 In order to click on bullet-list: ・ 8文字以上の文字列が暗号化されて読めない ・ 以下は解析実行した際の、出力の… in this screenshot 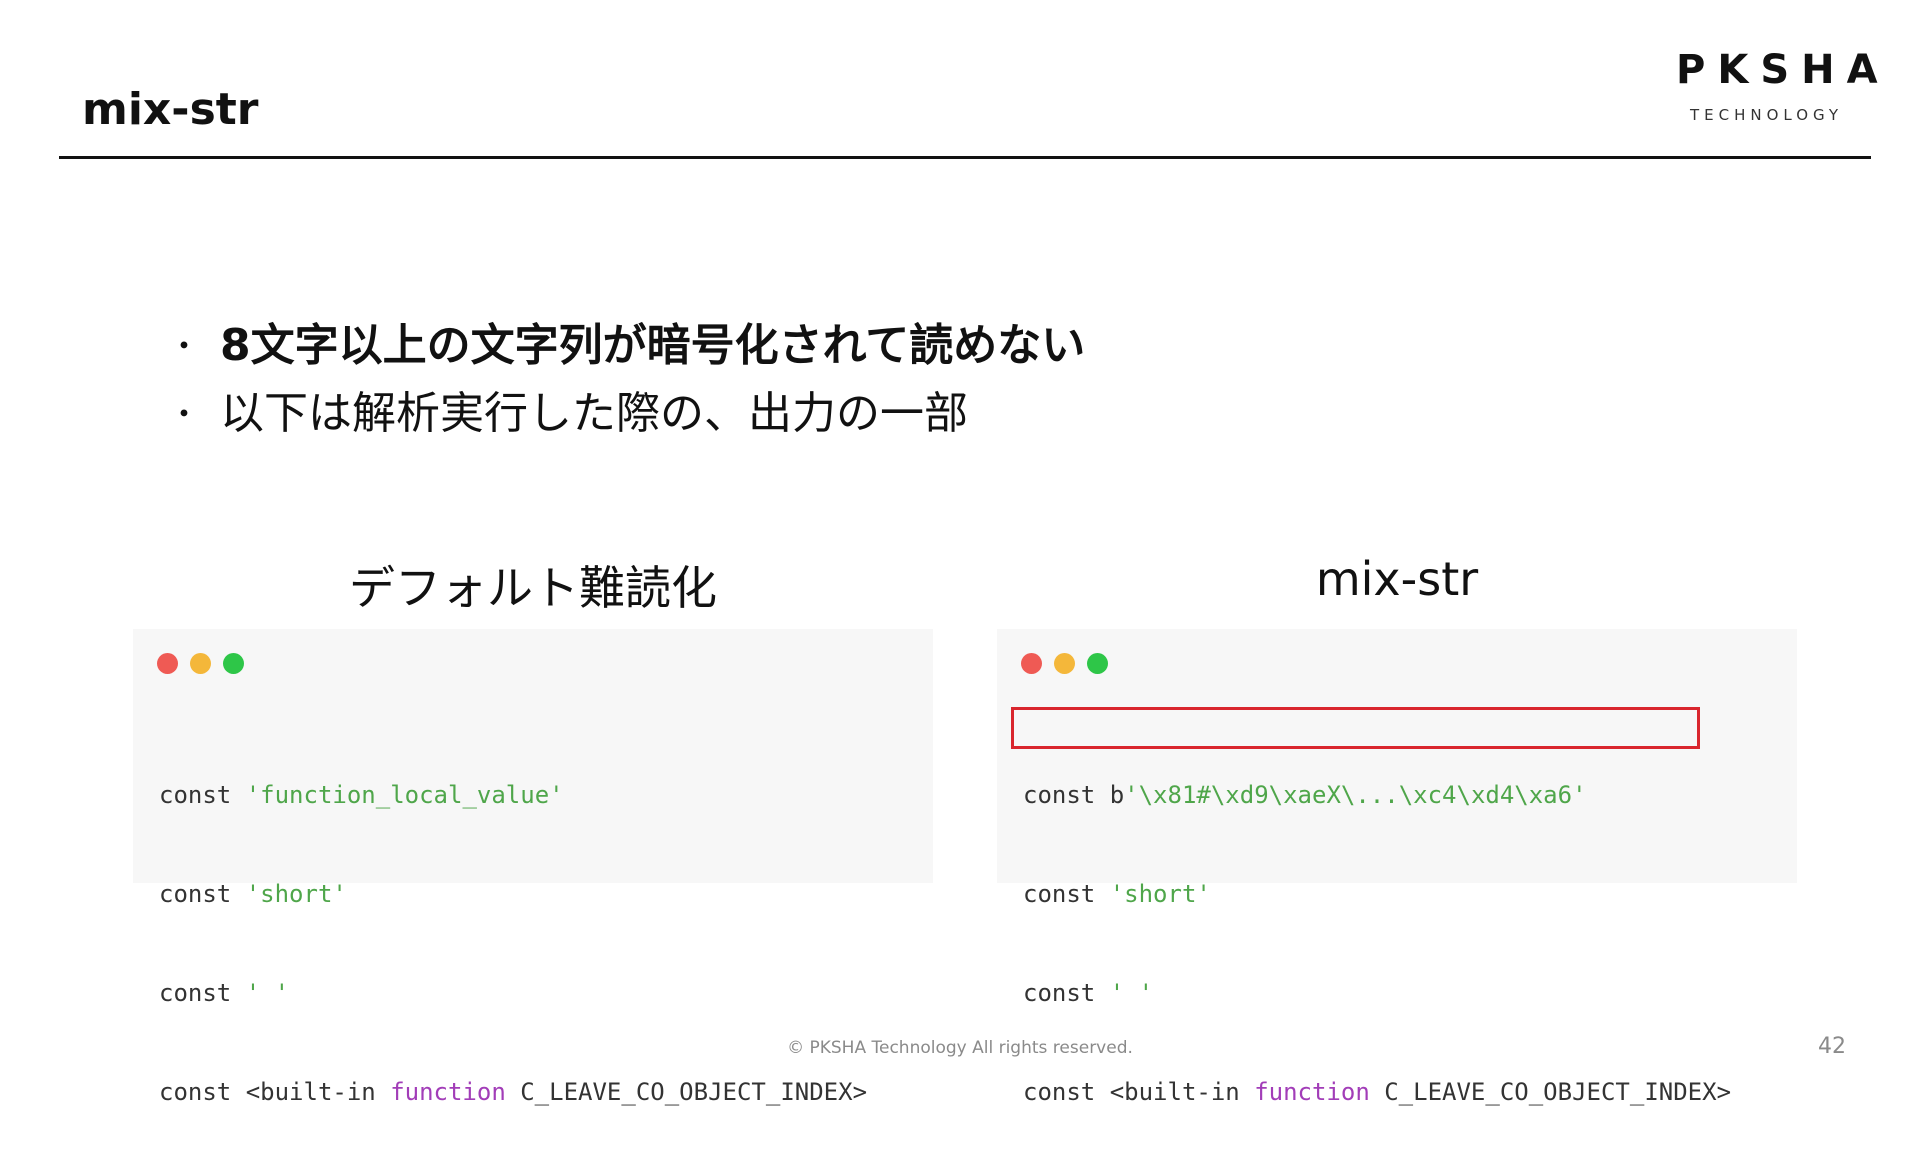, I will do `click(626, 380)`.